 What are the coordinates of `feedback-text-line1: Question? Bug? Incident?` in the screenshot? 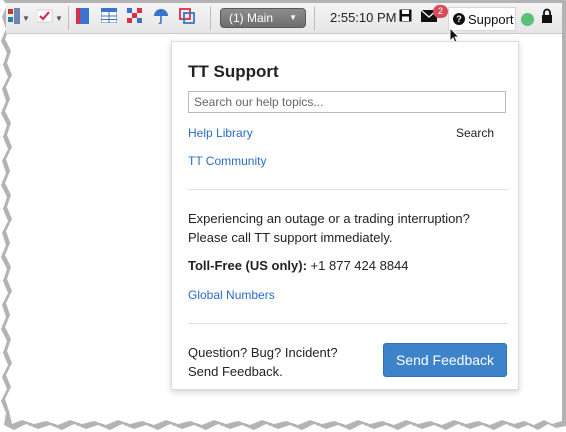 It's located at (263, 352).